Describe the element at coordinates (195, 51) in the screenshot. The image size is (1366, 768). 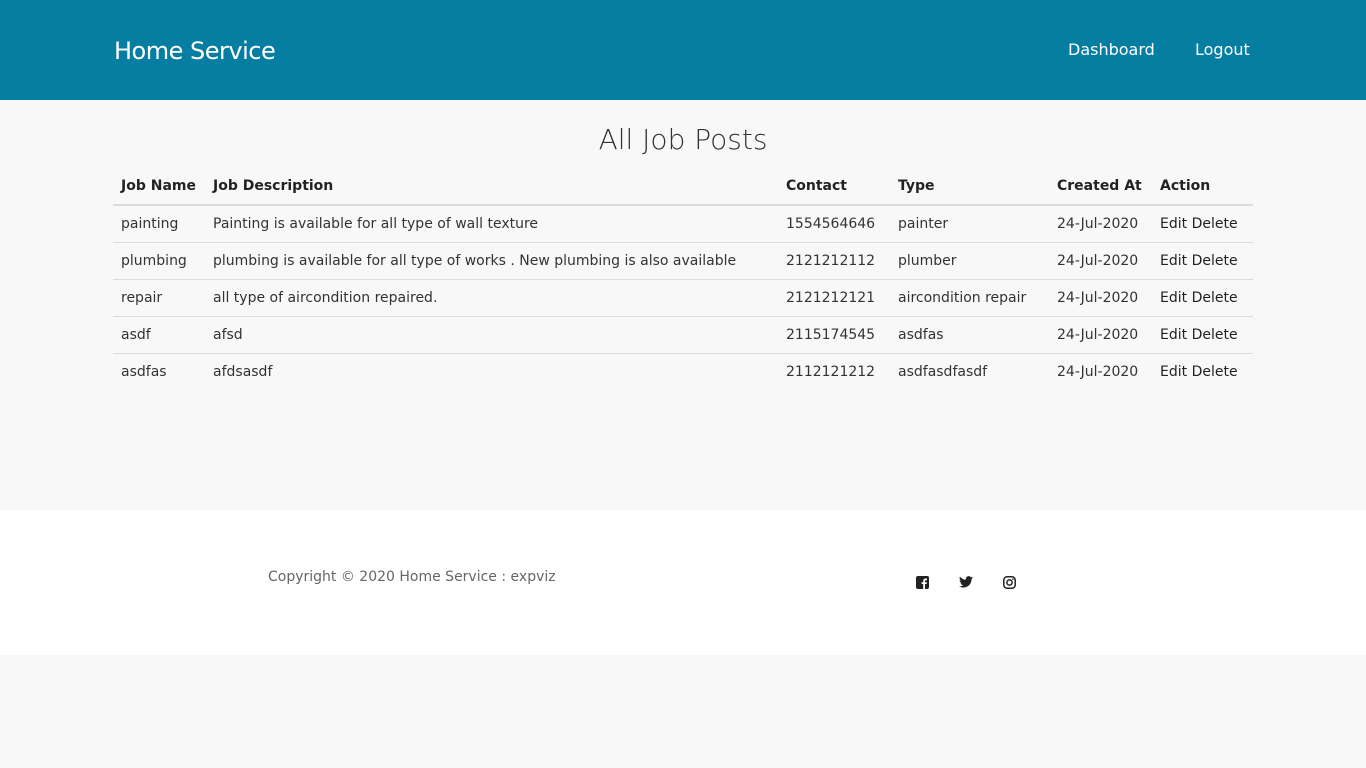
I see `brand-logo-link: Home Service` at that location.